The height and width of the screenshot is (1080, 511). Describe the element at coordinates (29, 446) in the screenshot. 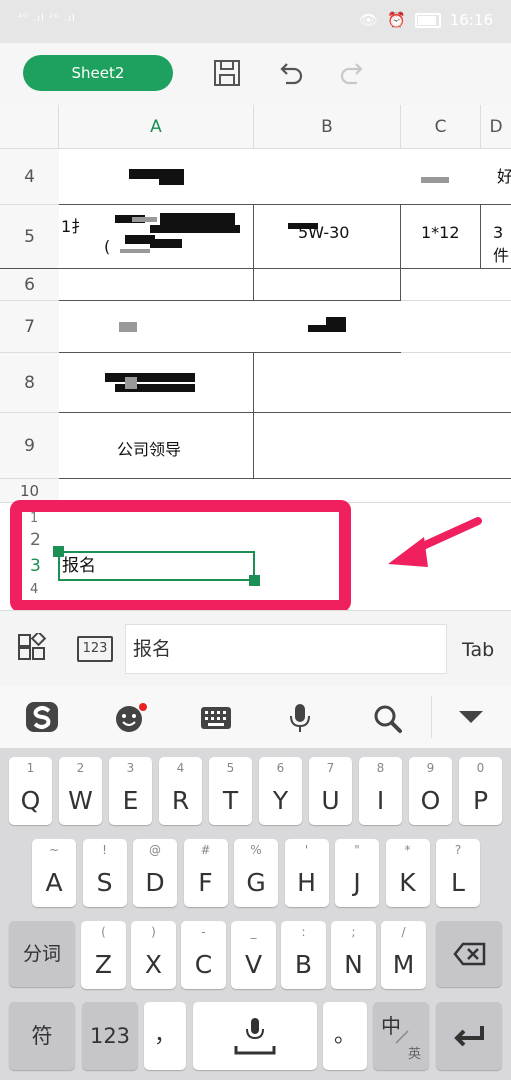

I see `row-header-9: 9` at that location.